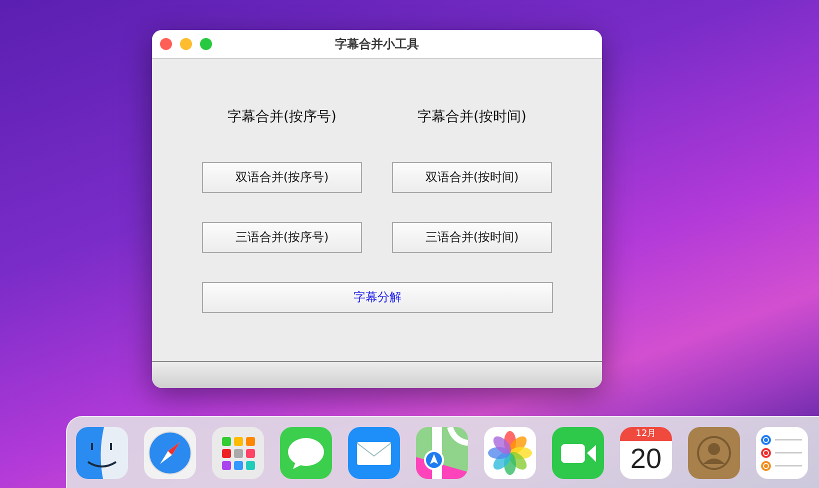 The image size is (819, 488). I want to click on minimize-icon, so click(186, 44).